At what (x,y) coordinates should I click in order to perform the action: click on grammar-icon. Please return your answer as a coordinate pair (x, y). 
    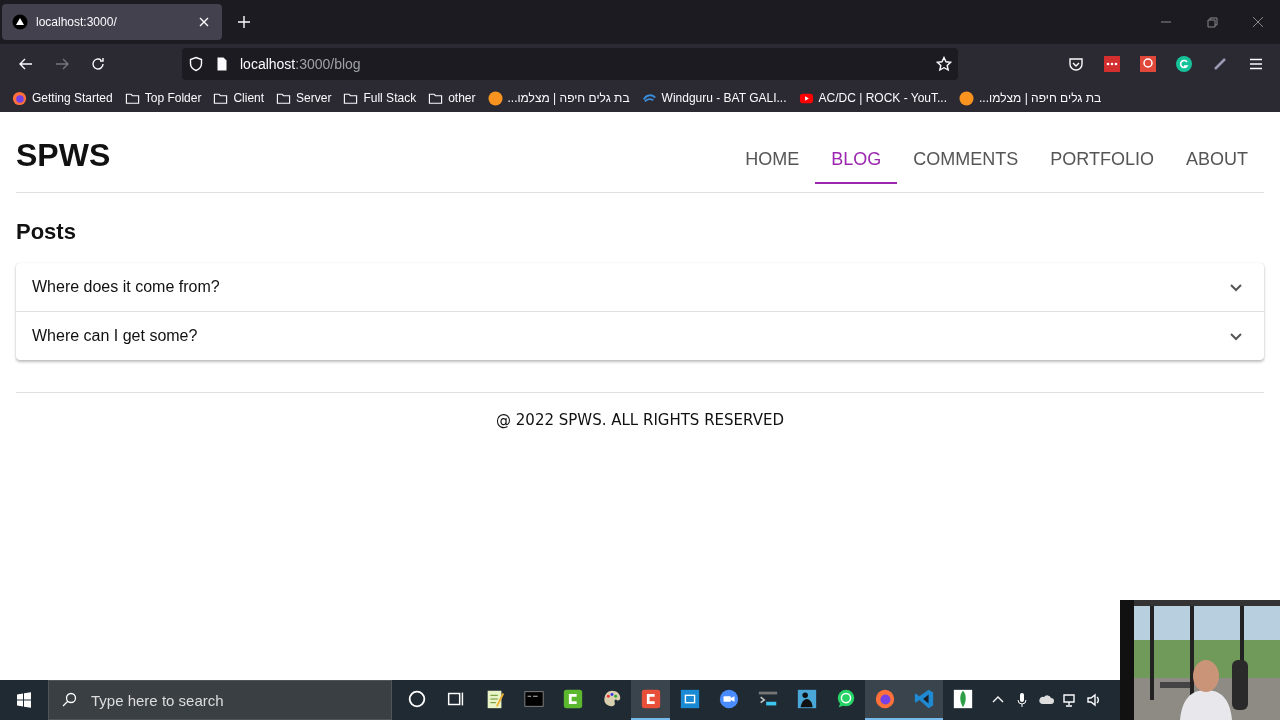
    Looking at the image, I should click on (1184, 64).